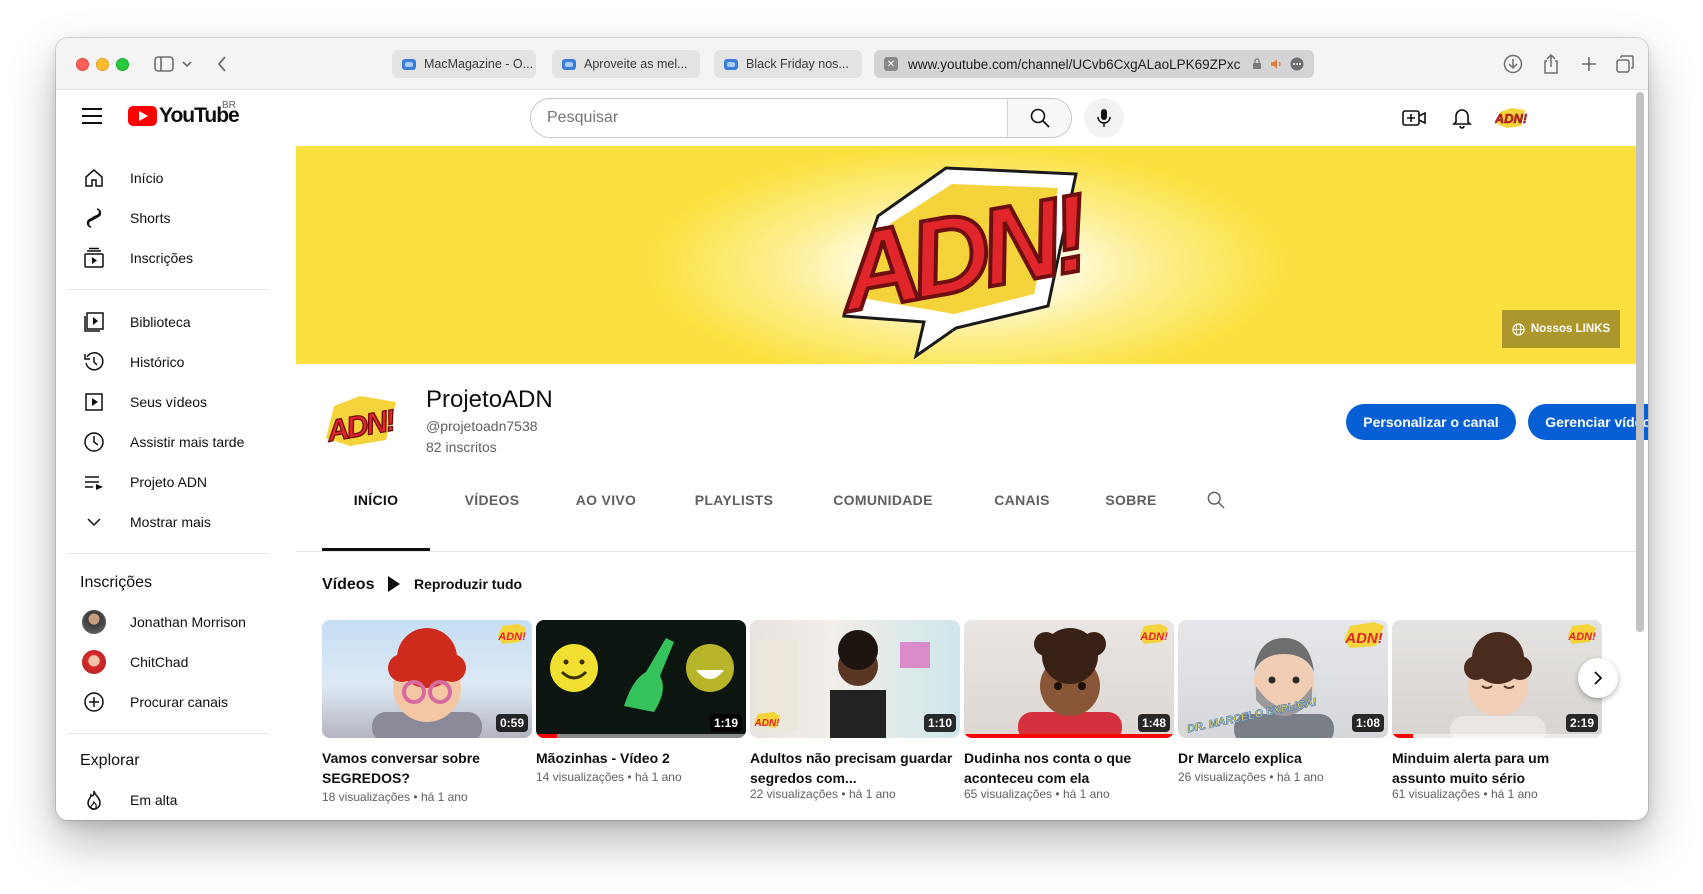  Describe the element at coordinates (1367, 723) in the screenshot. I see `video-duration: 1:08` at that location.